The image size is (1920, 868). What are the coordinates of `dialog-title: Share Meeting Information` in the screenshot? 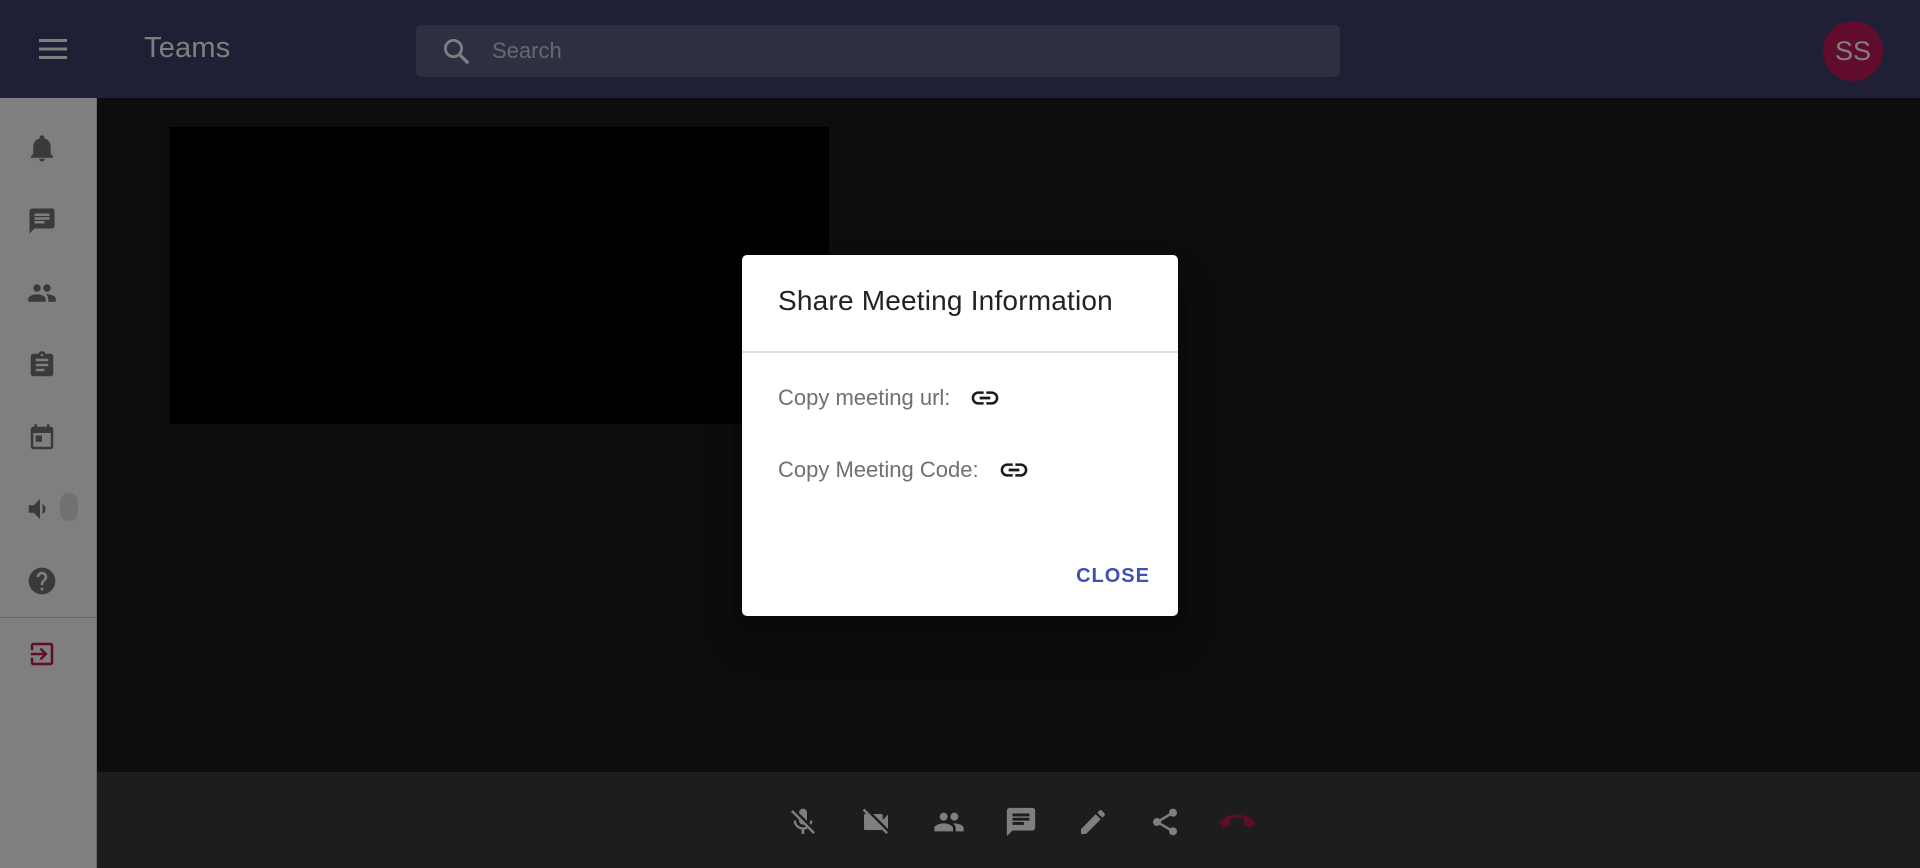 It's located at (945, 300).